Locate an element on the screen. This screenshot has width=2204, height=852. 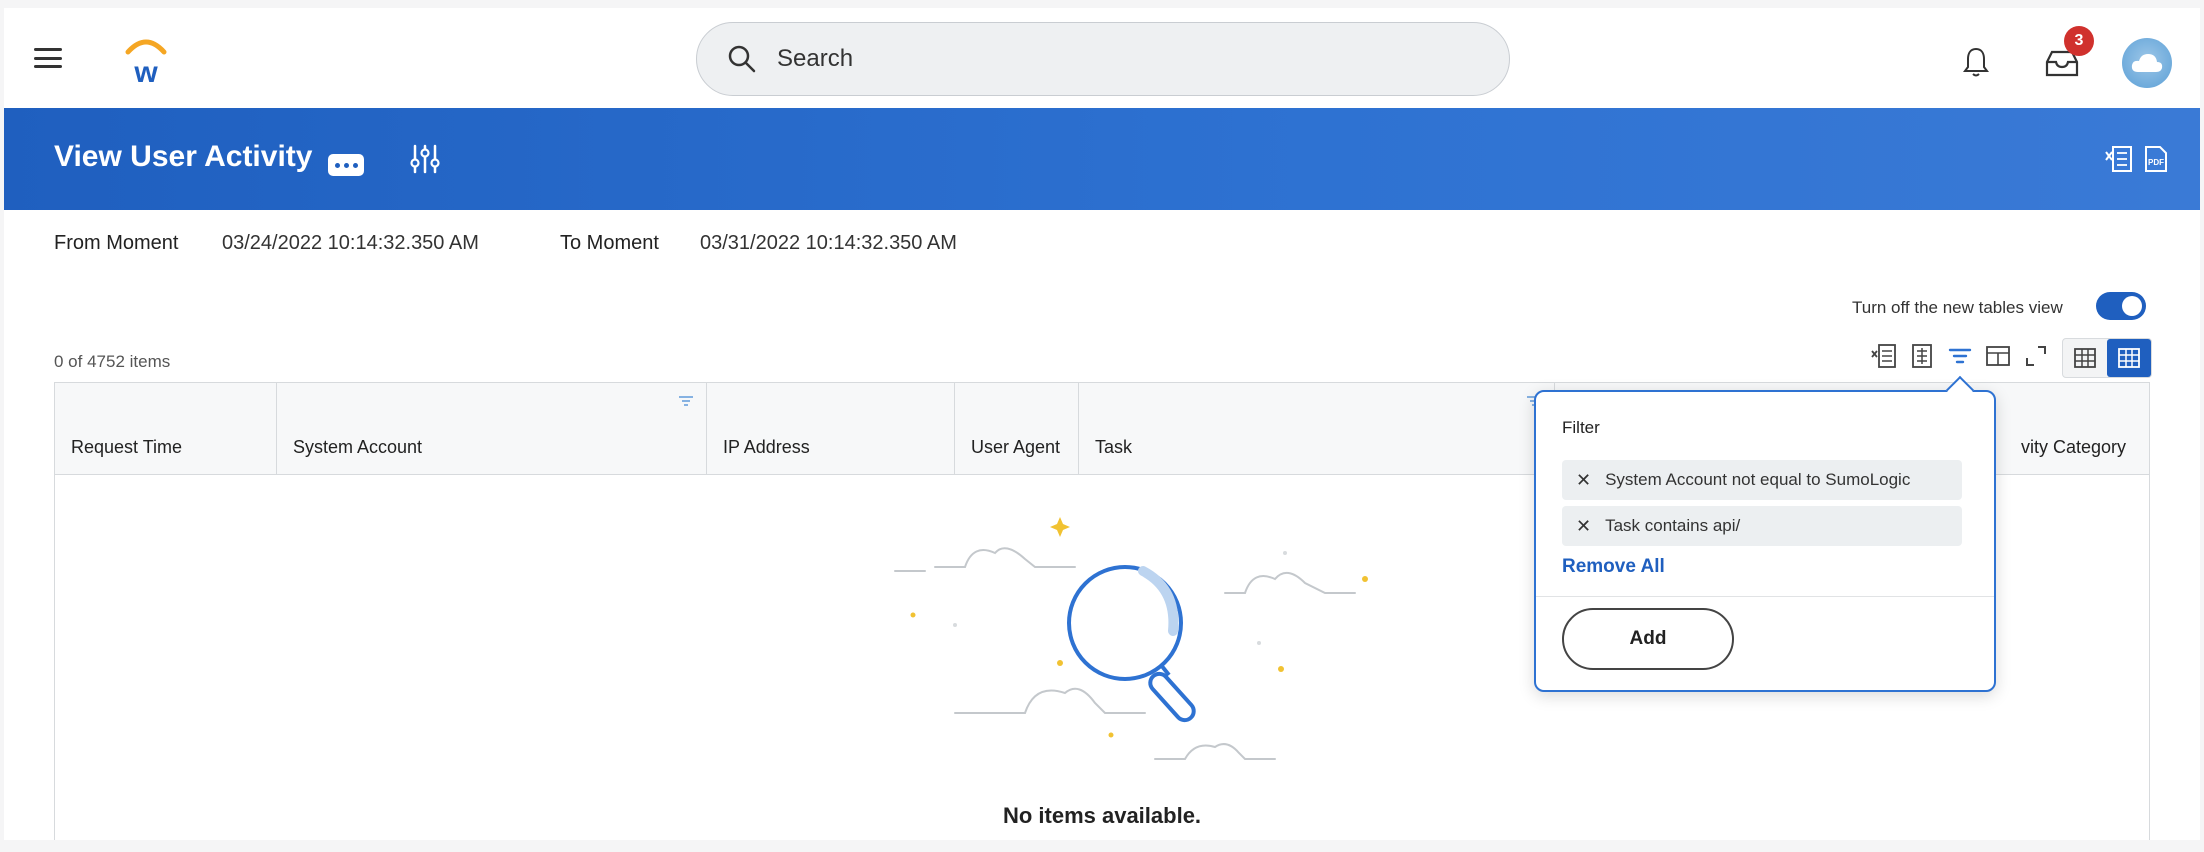
column-header-ip-address: IP Address is located at coordinates (831, 429).